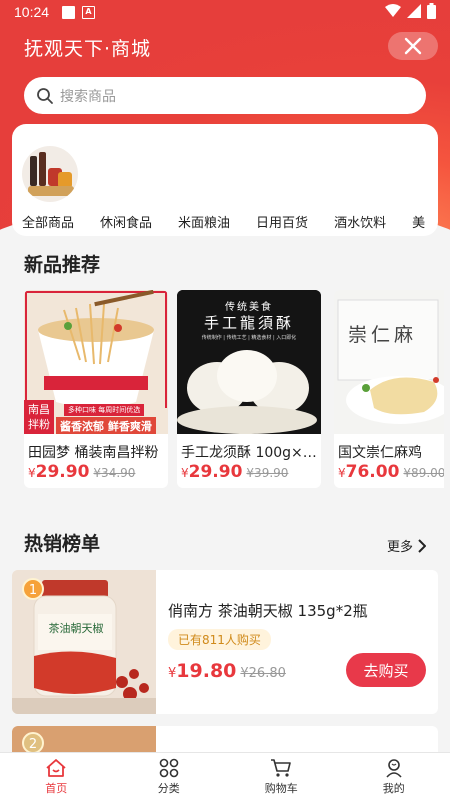 This screenshot has height=800, width=450. Describe the element at coordinates (422, 545) in the screenshot. I see `chevron-right-icon` at that location.